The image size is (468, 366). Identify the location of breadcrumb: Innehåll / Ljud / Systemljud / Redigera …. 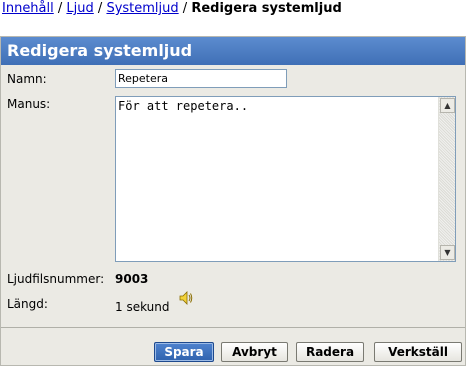
(172, 9).